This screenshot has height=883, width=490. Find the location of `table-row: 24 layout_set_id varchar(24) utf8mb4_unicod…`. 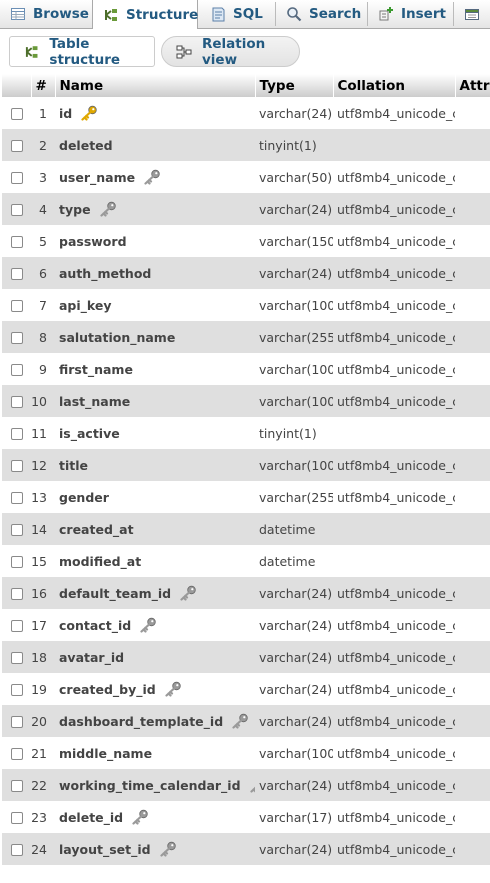

table-row: 24 layout_set_id varchar(24) utf8mb4_unicod… is located at coordinates (246, 849).